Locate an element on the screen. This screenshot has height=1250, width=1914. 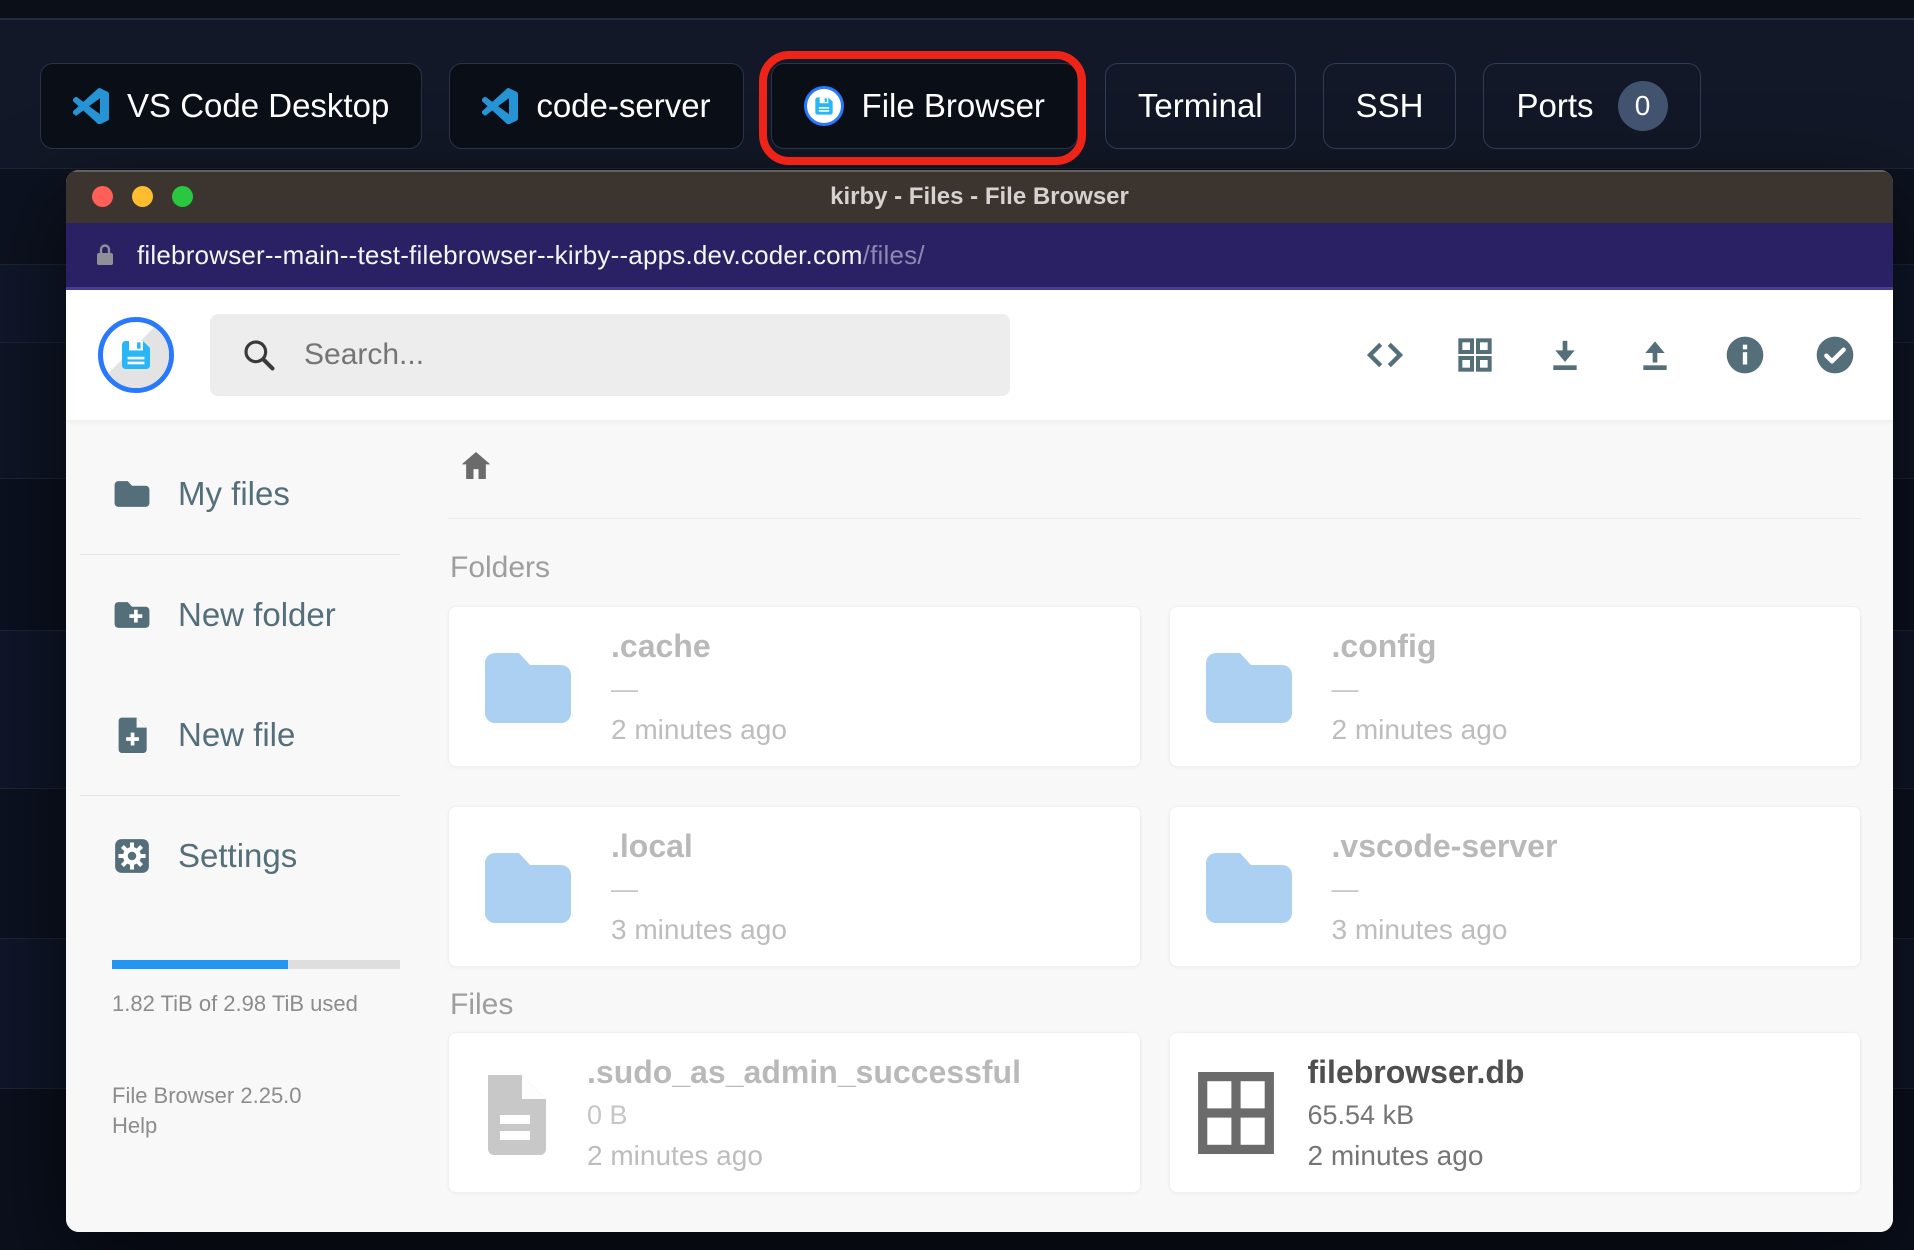
terminal-button: Terminal is located at coordinates (1200, 106).